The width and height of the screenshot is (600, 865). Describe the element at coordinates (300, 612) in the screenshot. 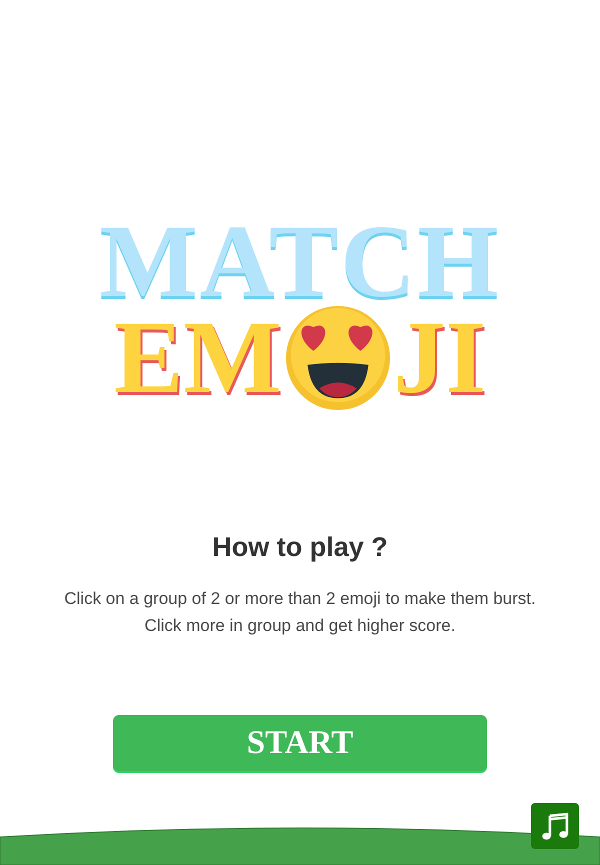

I see `instructions-text: Click on a group of 2 or more than 2 emoji to make them burst. Click more in group and get higher score.` at that location.